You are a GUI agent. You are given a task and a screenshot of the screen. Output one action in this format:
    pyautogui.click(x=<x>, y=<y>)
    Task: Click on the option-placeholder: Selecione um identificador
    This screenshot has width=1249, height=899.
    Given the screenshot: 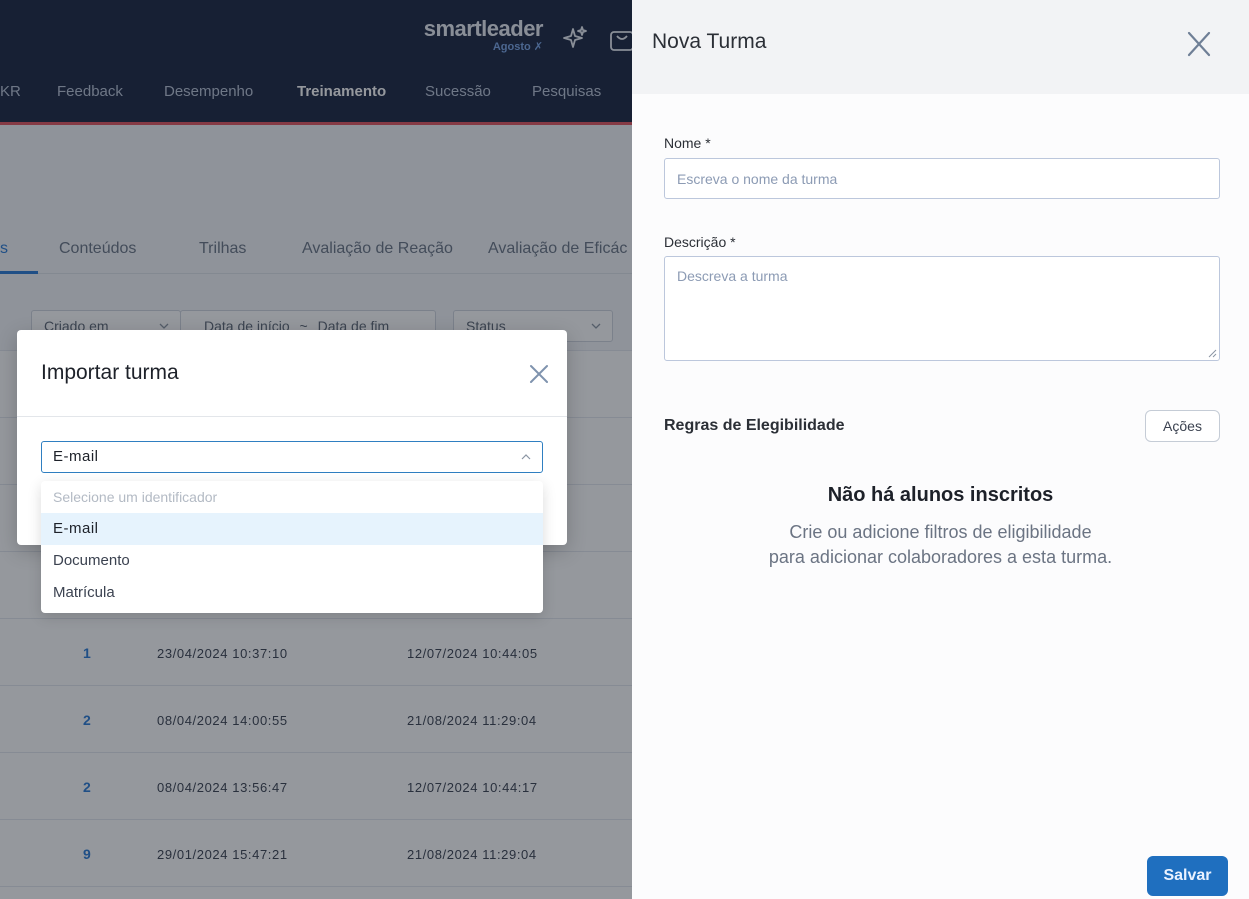 What is the action you would take?
    pyautogui.click(x=135, y=497)
    